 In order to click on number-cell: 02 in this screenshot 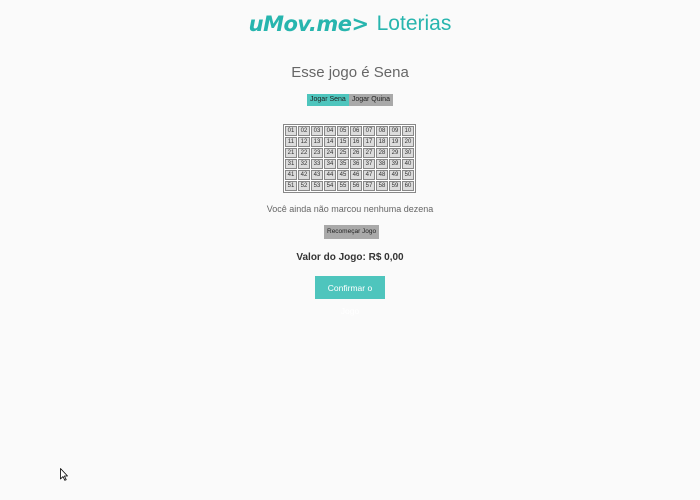, I will do `click(304, 131)`.